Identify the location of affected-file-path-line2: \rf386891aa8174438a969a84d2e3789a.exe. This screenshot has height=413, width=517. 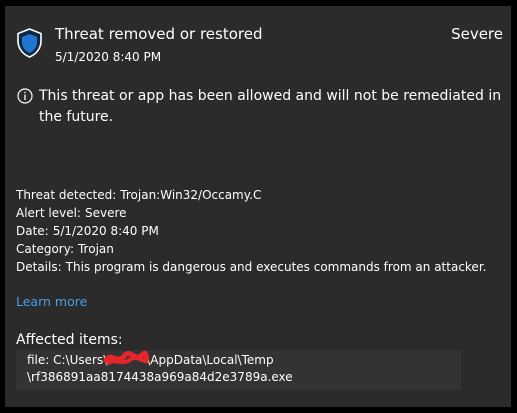
(160, 377).